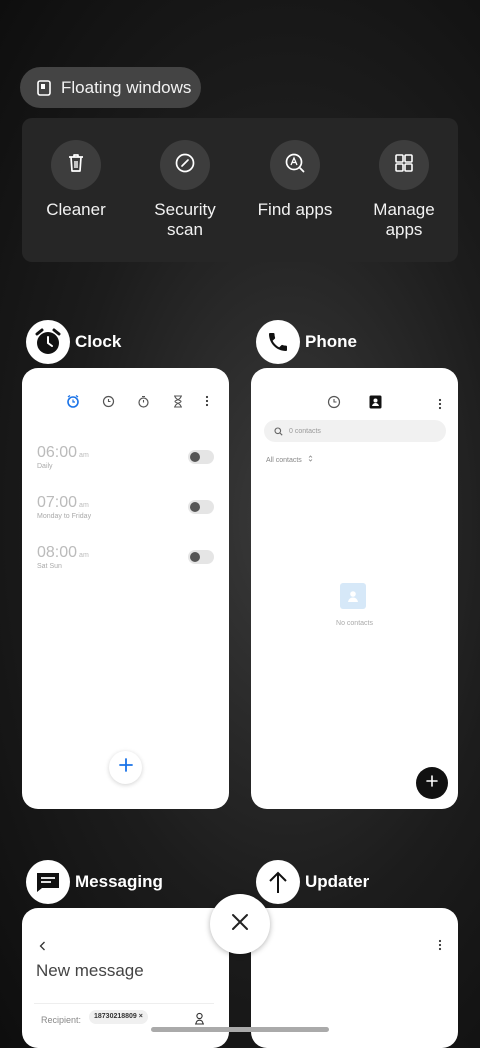 This screenshot has width=480, height=1048. I want to click on add-alarm-button, so click(125, 767).